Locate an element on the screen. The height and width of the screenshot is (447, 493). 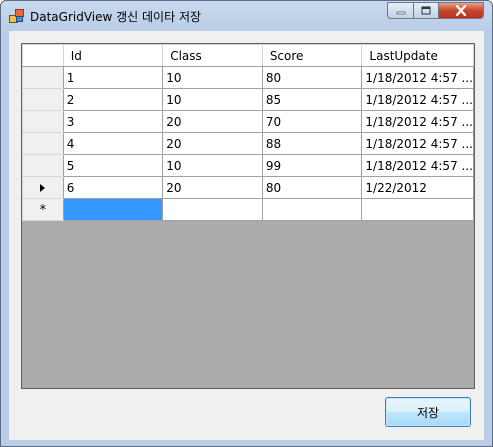
table-row-current: 6 20 80 1/22/2012 is located at coordinates (248, 187).